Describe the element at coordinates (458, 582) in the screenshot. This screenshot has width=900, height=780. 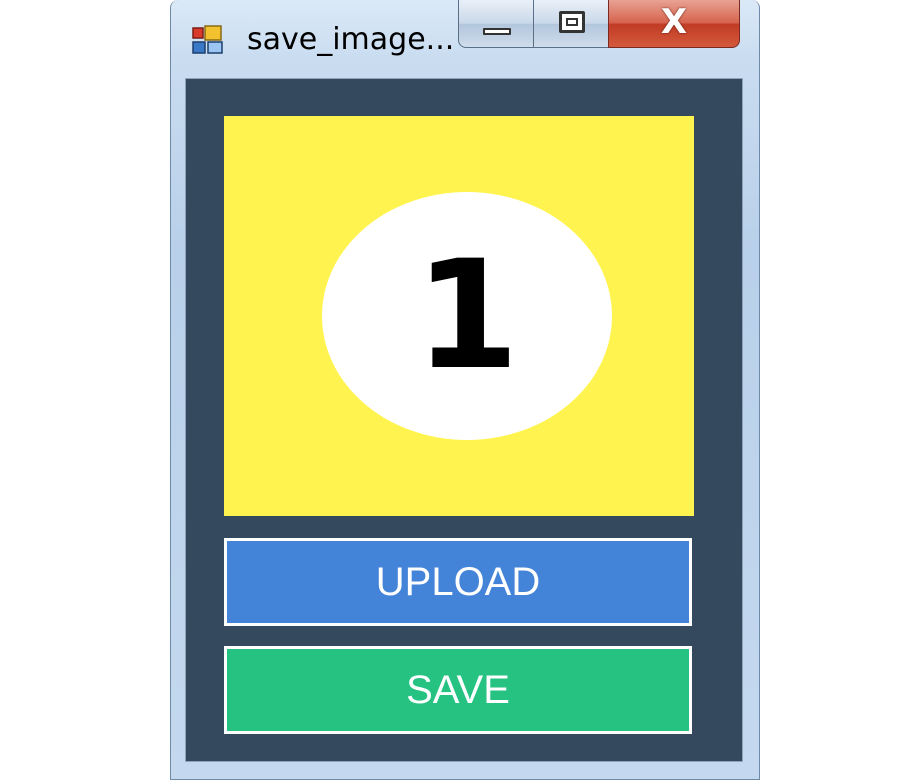
I see `upload-button: UPLOAD` at that location.